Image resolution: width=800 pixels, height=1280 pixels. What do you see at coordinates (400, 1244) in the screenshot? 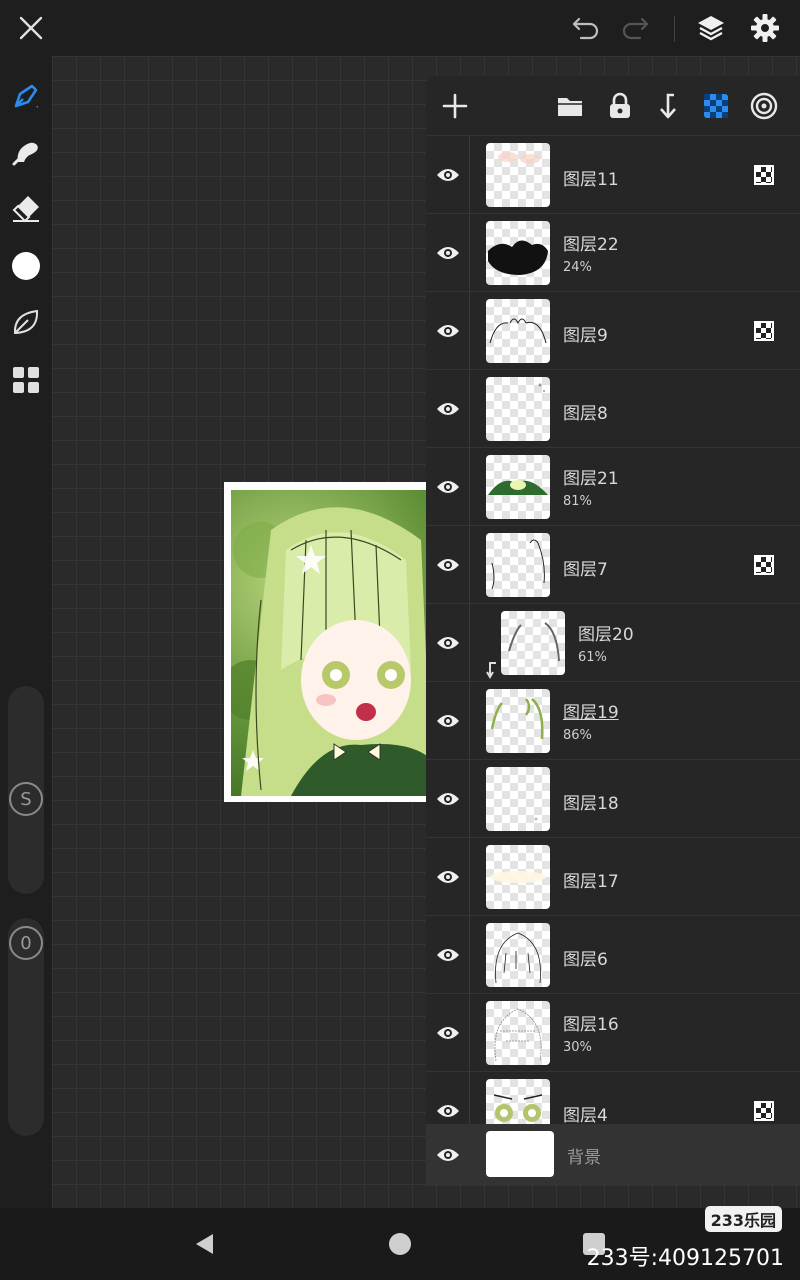
I see `home-icon` at bounding box center [400, 1244].